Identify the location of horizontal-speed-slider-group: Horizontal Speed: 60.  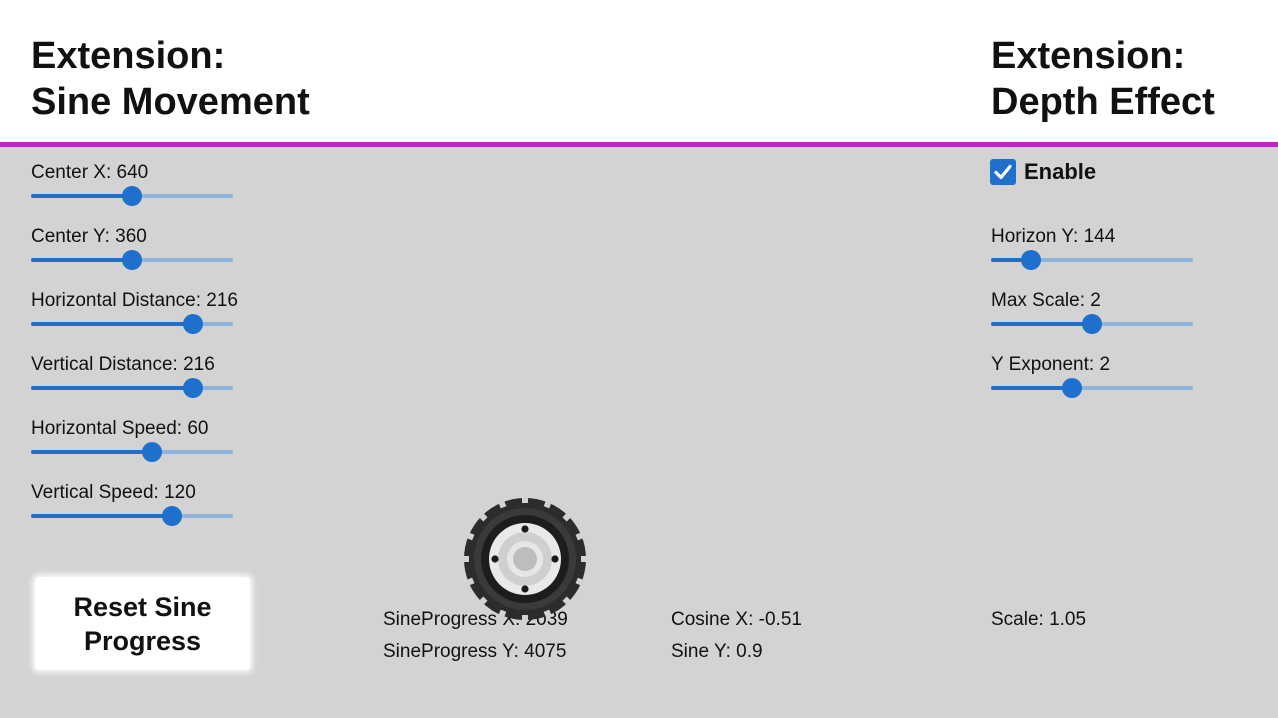
(161, 440).